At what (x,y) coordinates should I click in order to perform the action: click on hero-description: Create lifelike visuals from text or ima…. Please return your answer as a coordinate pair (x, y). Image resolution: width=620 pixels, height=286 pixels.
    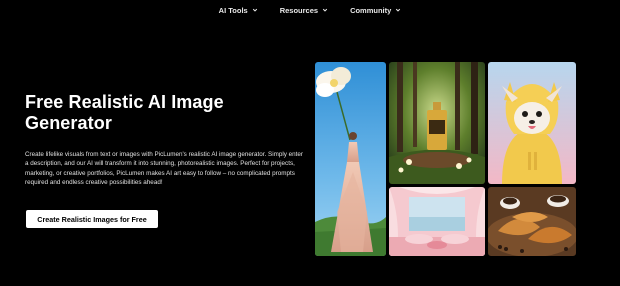
    Looking at the image, I should click on (164, 169).